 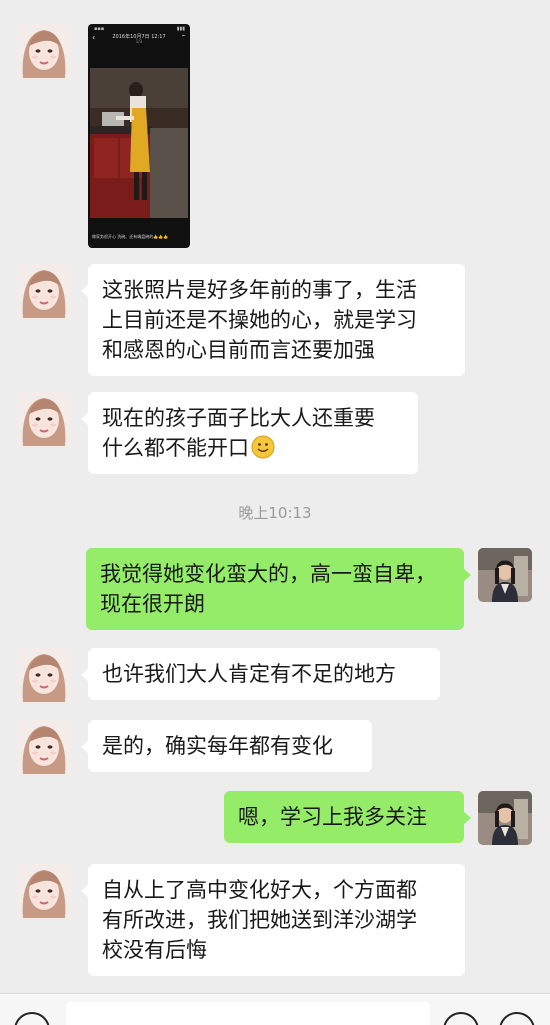 What do you see at coordinates (175, 448) in the screenshot?
I see `message-text: 什么都不能开口` at bounding box center [175, 448].